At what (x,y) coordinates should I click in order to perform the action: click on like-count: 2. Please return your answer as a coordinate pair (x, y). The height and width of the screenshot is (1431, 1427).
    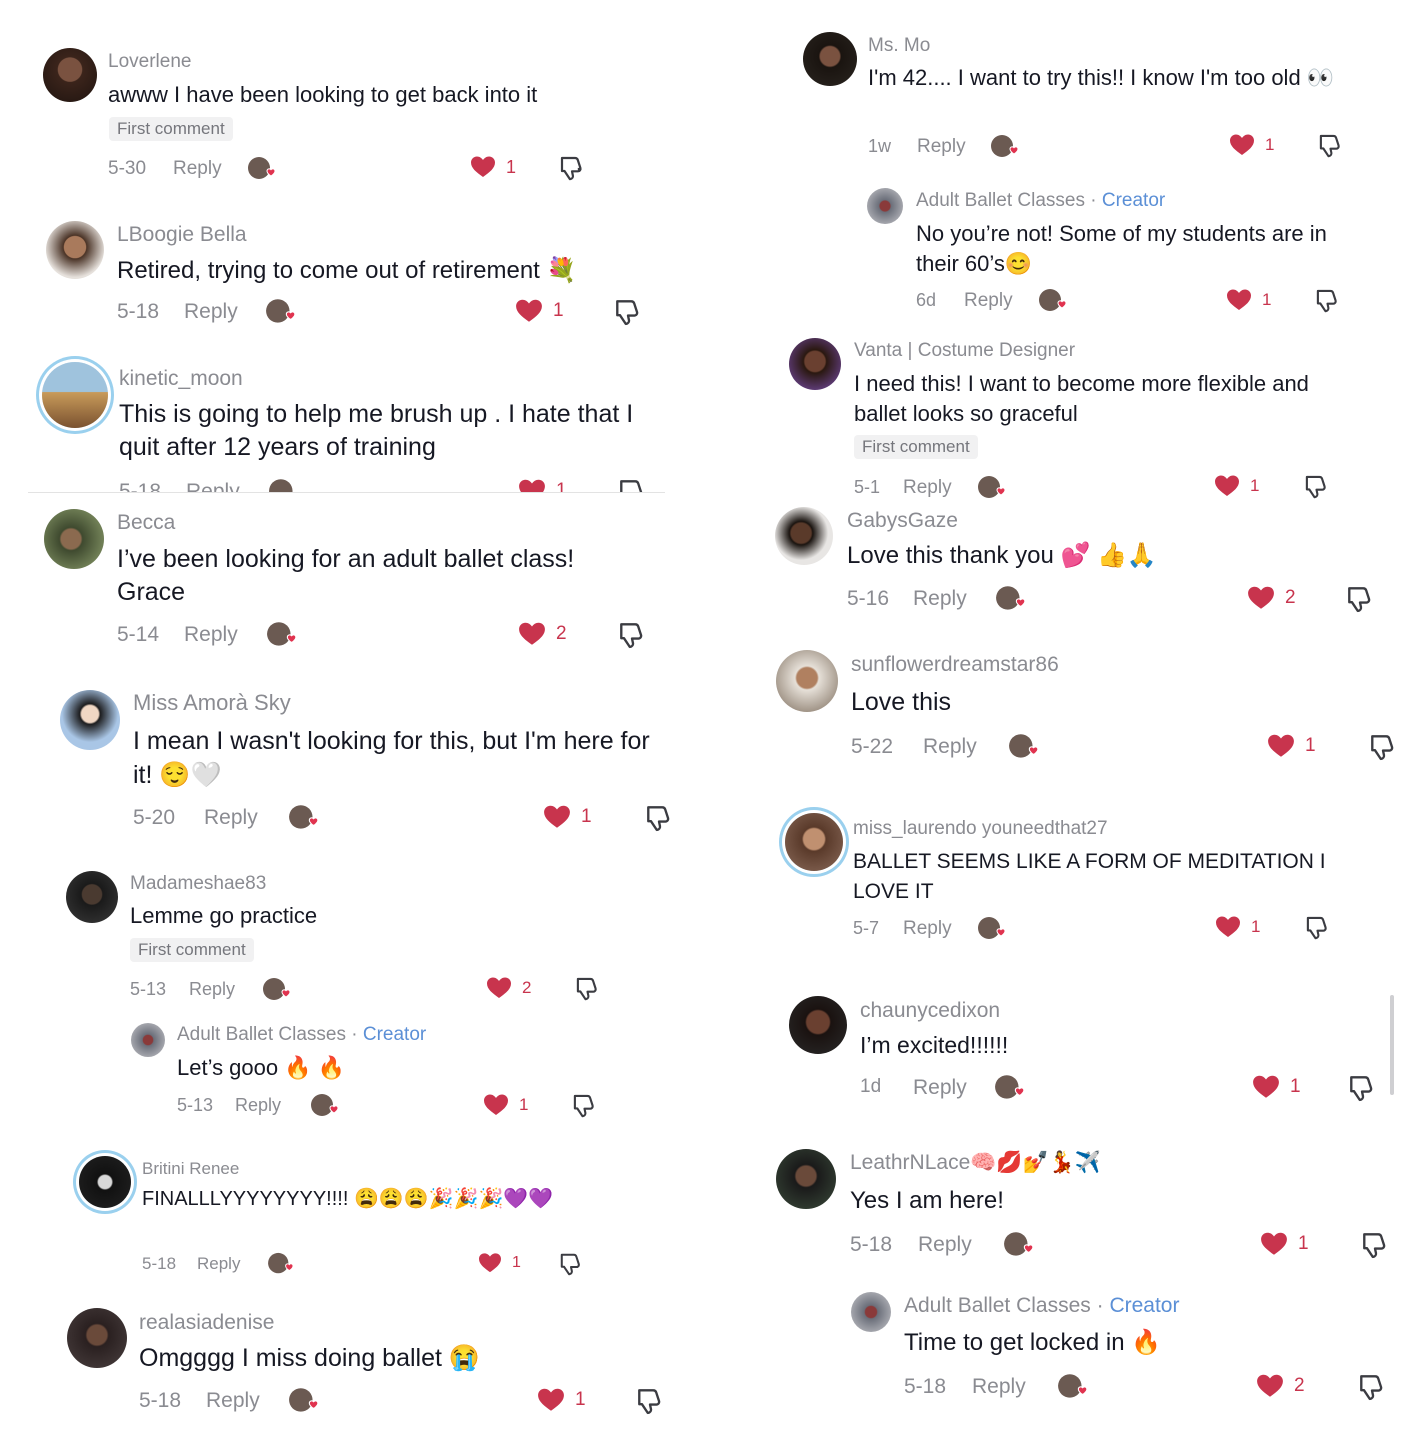
    Looking at the image, I should click on (561, 633).